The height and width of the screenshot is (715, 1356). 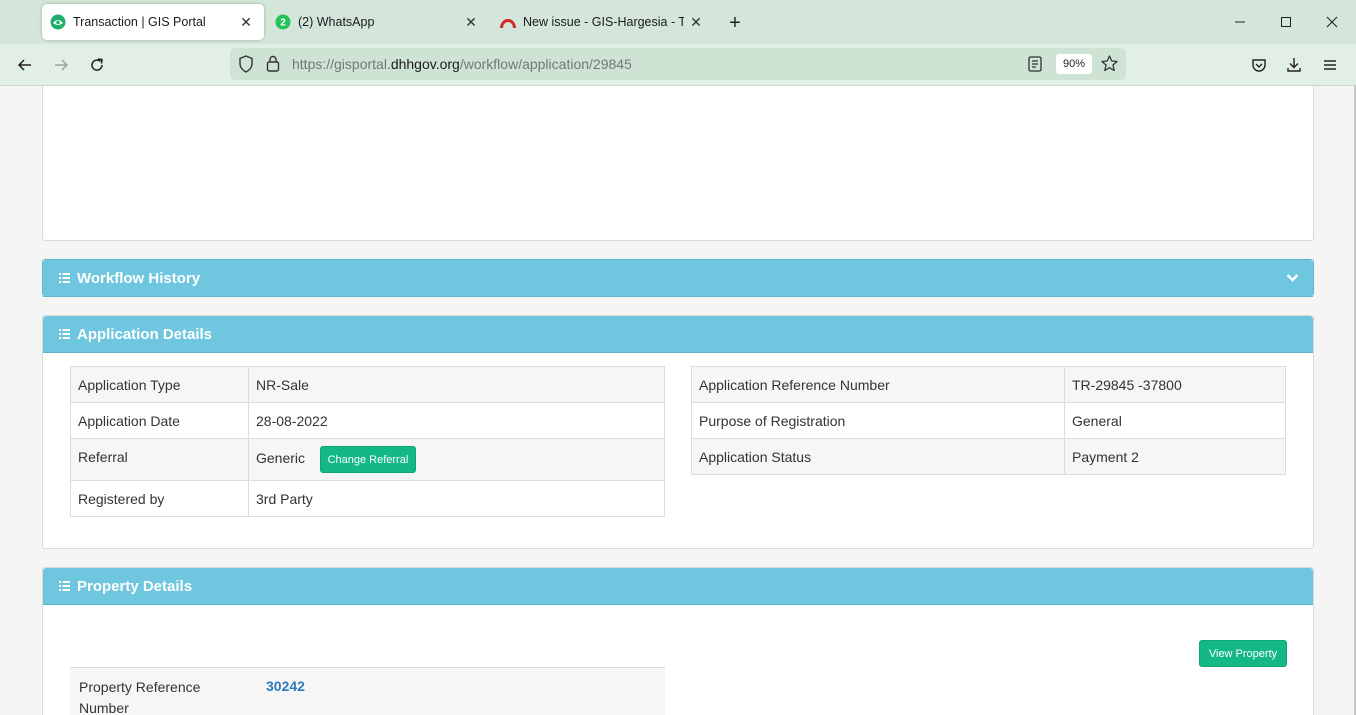 What do you see at coordinates (58, 22) in the screenshot?
I see `gis-portal-icon` at bounding box center [58, 22].